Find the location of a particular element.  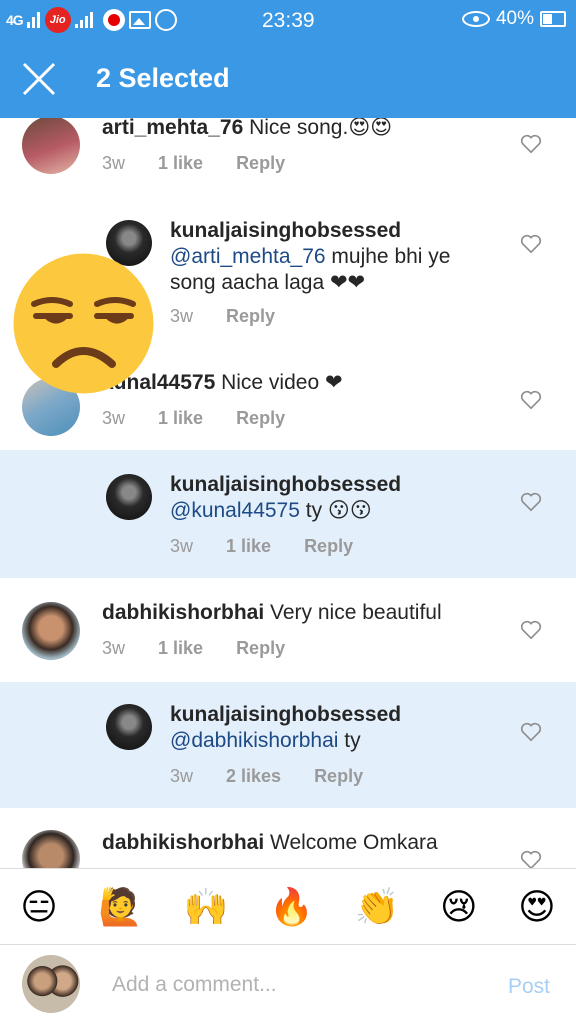

comment-body: Very nice beautiful is located at coordinates (353, 612).